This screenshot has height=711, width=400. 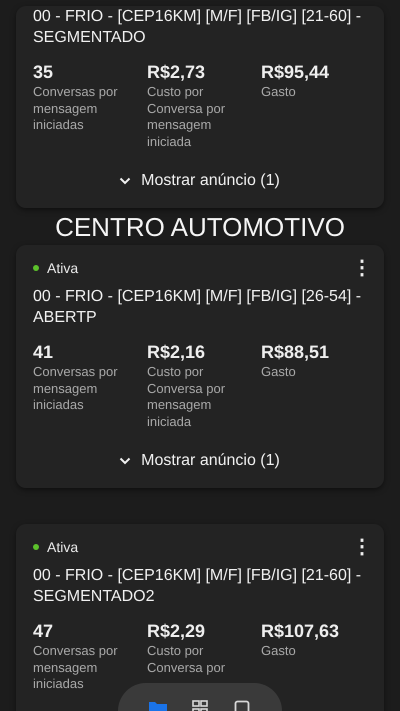 I want to click on metric-value: 41, so click(x=43, y=352).